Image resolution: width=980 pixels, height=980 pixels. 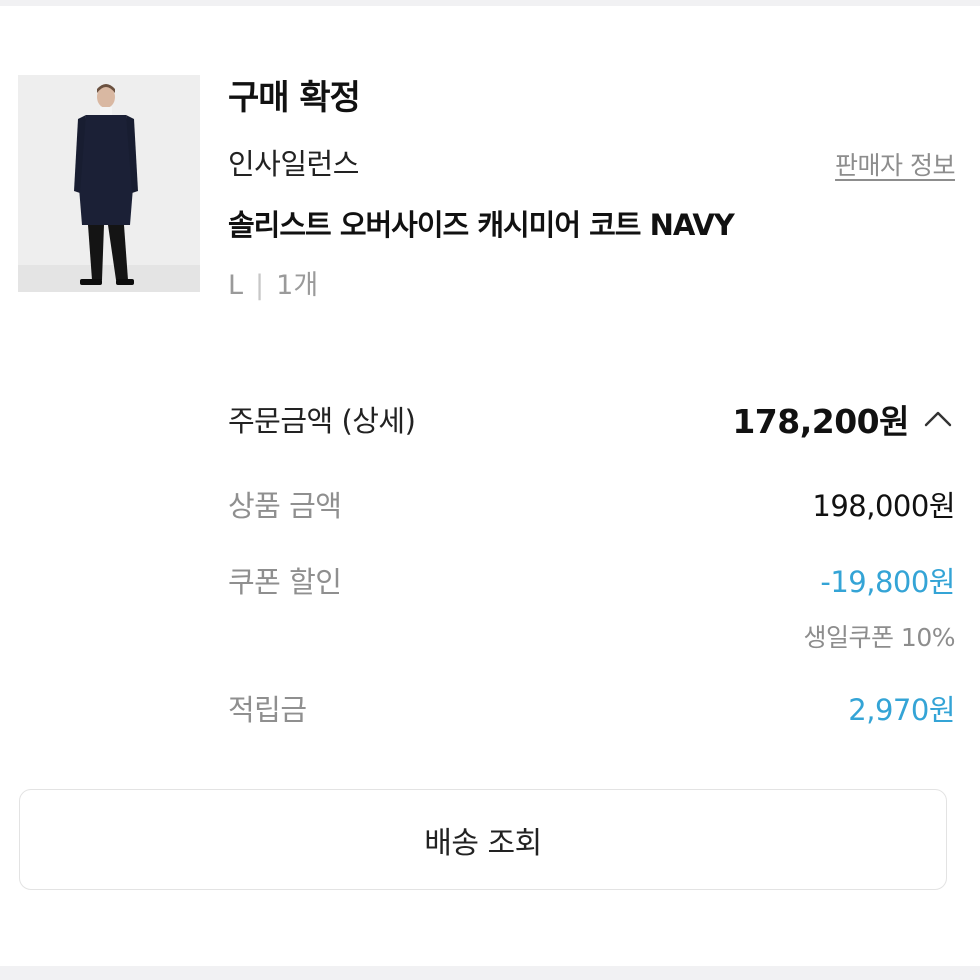 I want to click on option-quantity: 1개, so click(x=297, y=285).